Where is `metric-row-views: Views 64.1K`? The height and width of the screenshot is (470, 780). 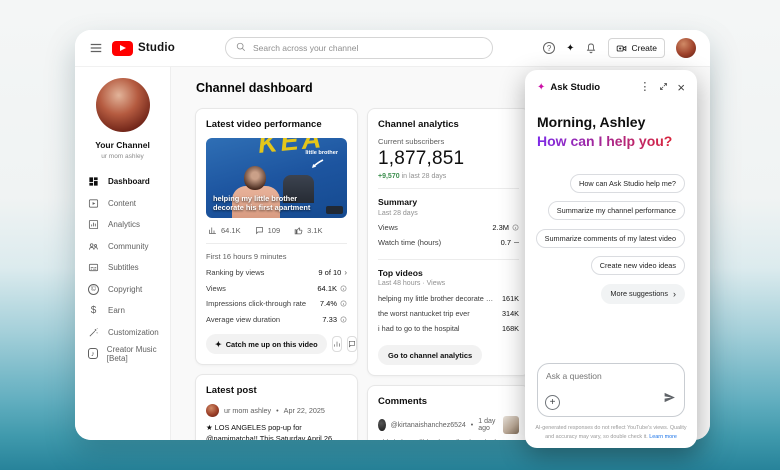
metric-row-views: Views 64.1K is located at coordinates (276, 289).